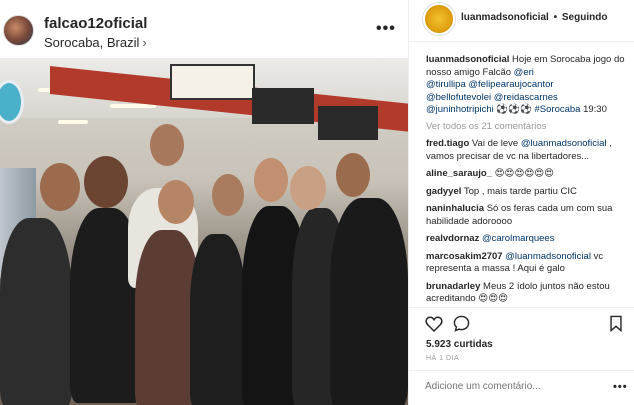 The image size is (634, 405). I want to click on mention-link: @tirullipa, so click(446, 84).